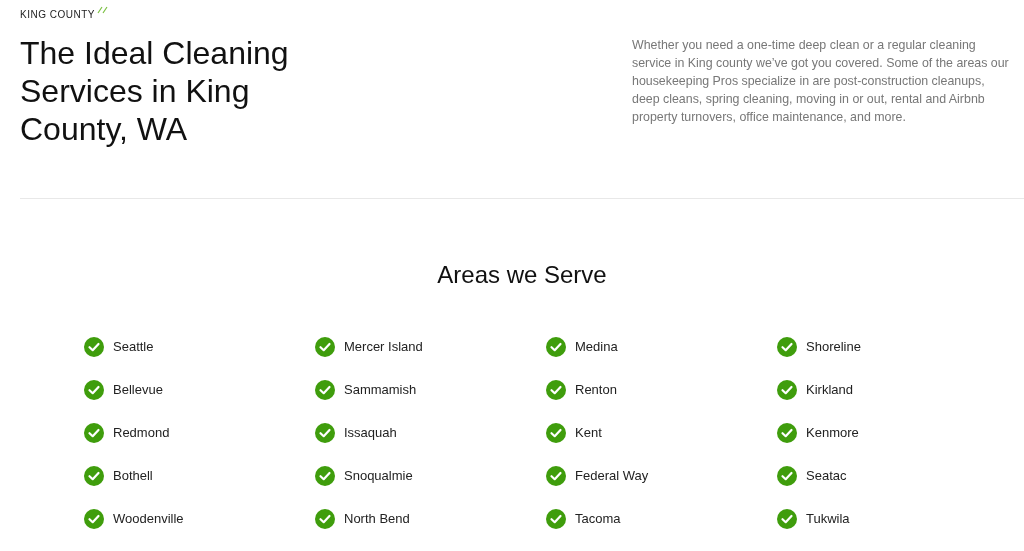 This screenshot has height=551, width=1024. Describe the element at coordinates (148, 519) in the screenshot. I see `area-name: Woodenville` at that location.